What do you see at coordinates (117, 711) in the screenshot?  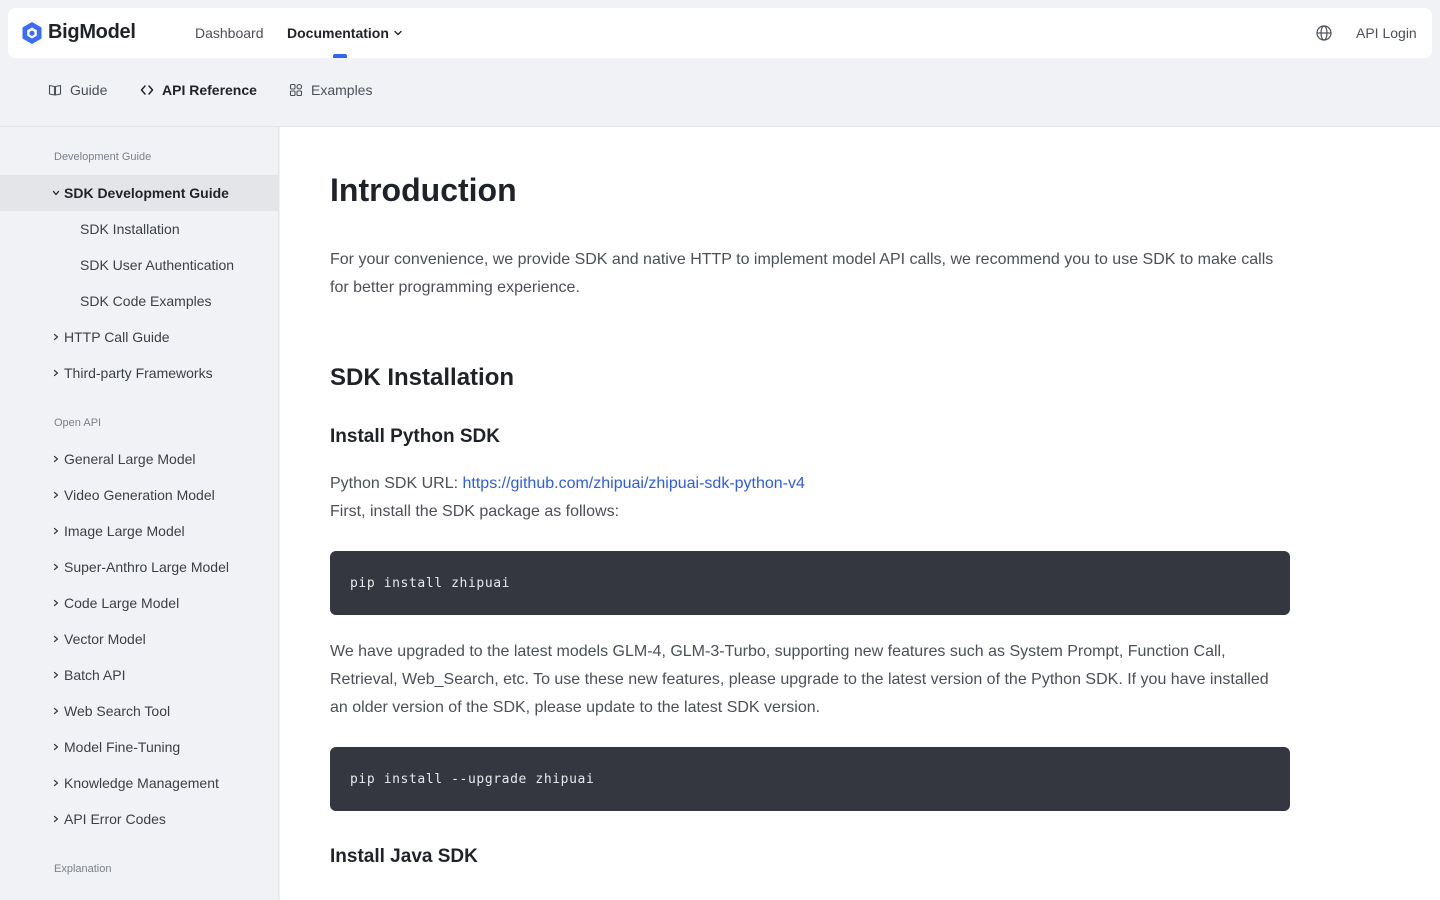 I see `sidebar-item-label: Web Search Tool` at bounding box center [117, 711].